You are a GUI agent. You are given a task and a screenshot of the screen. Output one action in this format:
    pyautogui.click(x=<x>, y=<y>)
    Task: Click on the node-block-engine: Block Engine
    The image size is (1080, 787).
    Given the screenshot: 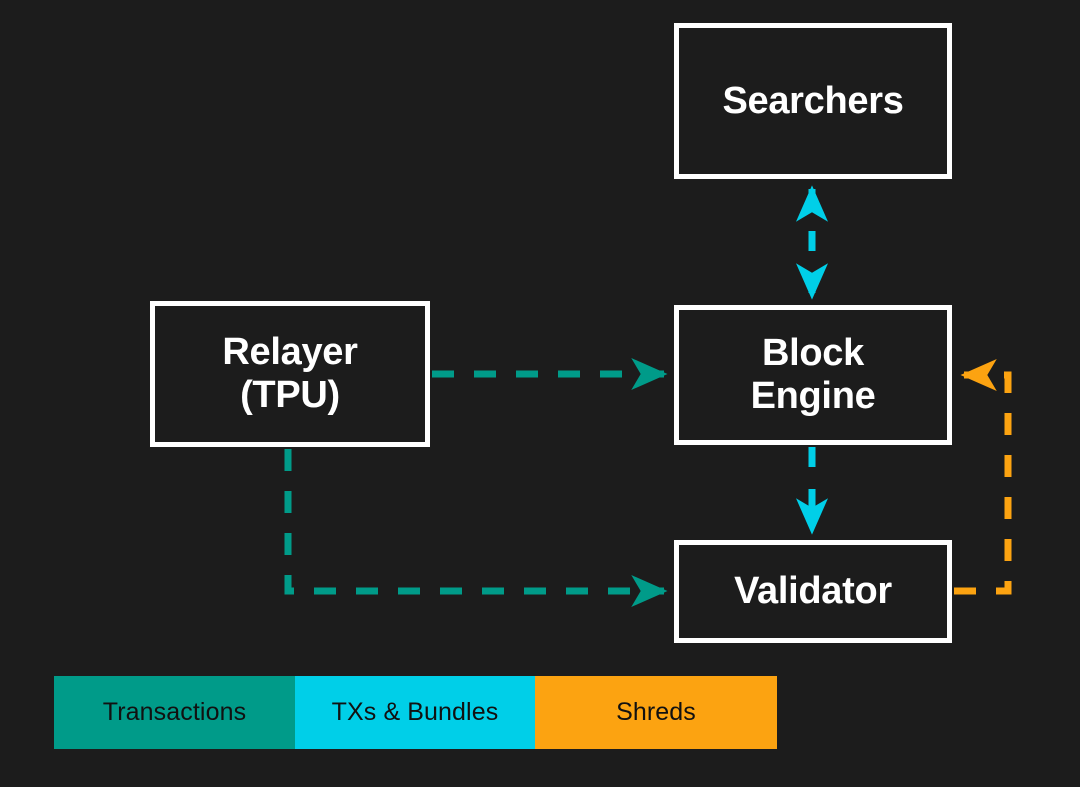 What is the action you would take?
    pyautogui.click(x=813, y=375)
    